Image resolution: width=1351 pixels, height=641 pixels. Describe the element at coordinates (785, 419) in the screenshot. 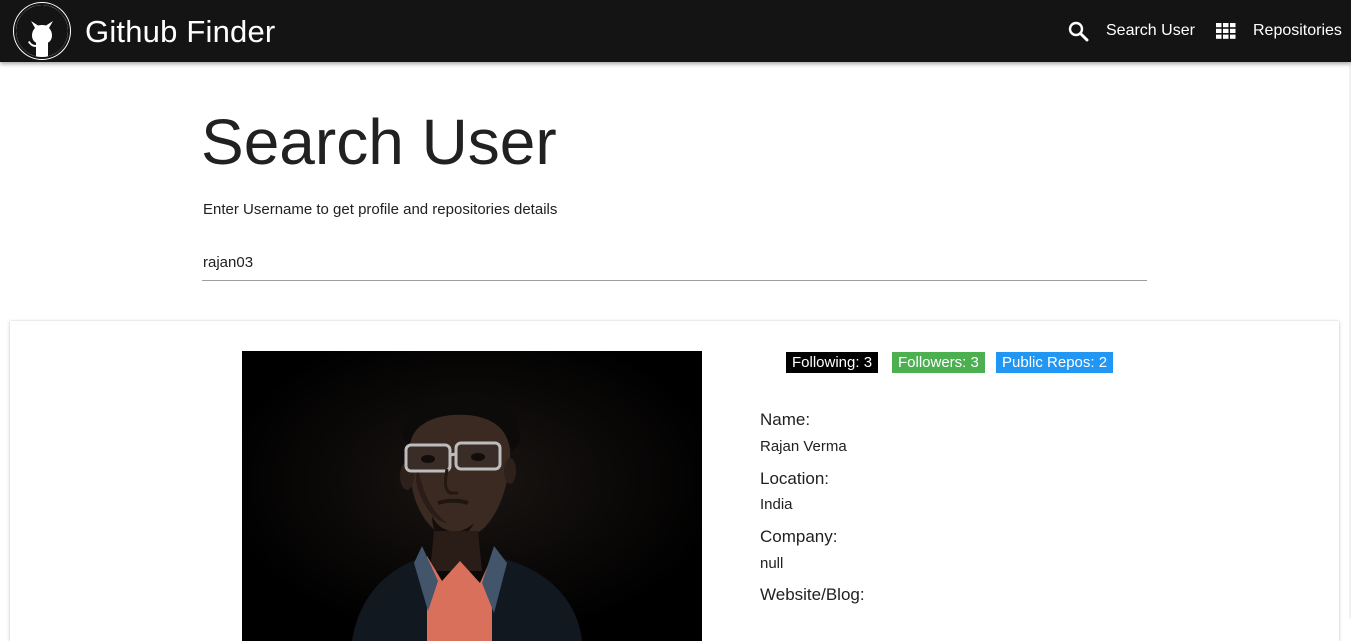

I see `name-label: Name:` at that location.